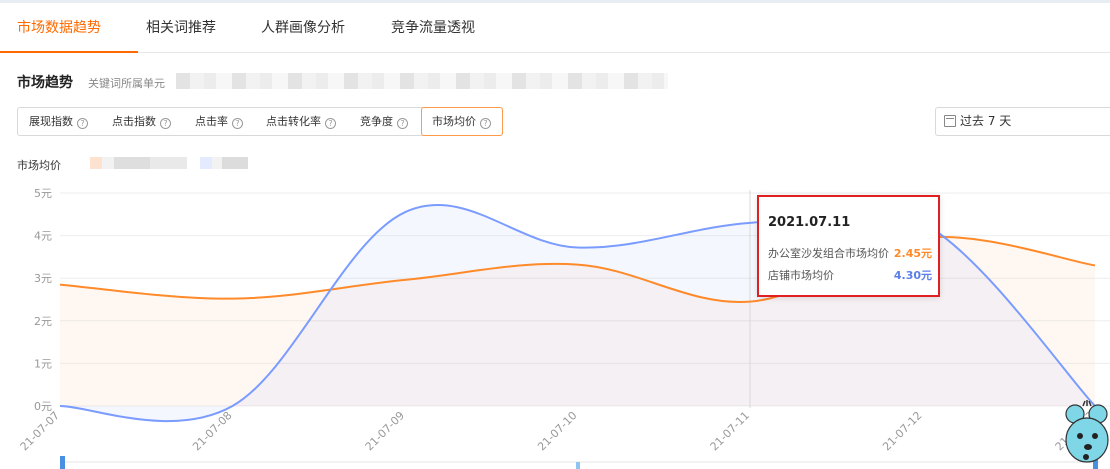 Image resolution: width=1110 pixels, height=469 pixels. I want to click on date-range-label: 过去 7 天, so click(986, 121).